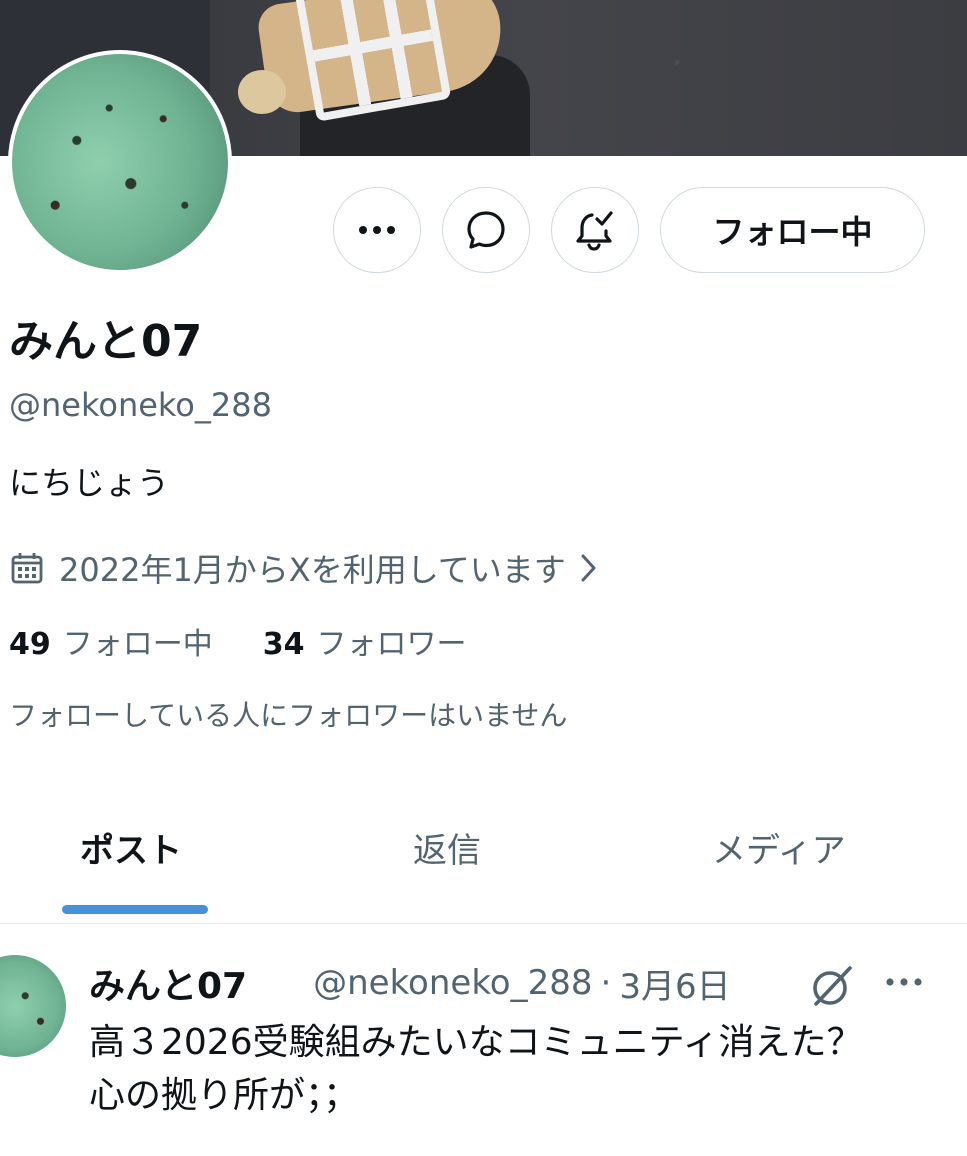 This screenshot has height=1156, width=967. Describe the element at coordinates (779, 851) in the screenshot. I see `tab-media: メディア` at that location.